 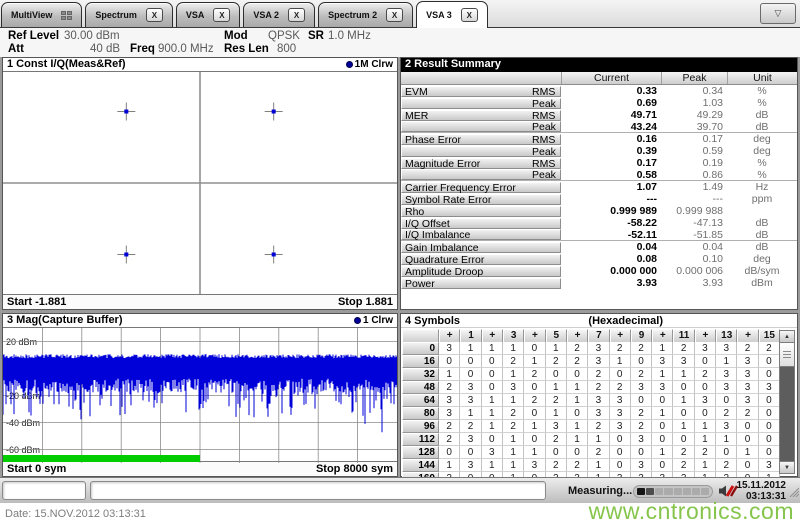 What do you see at coordinates (42, 14) in the screenshot?
I see `tab-multiview: MultiView` at bounding box center [42, 14].